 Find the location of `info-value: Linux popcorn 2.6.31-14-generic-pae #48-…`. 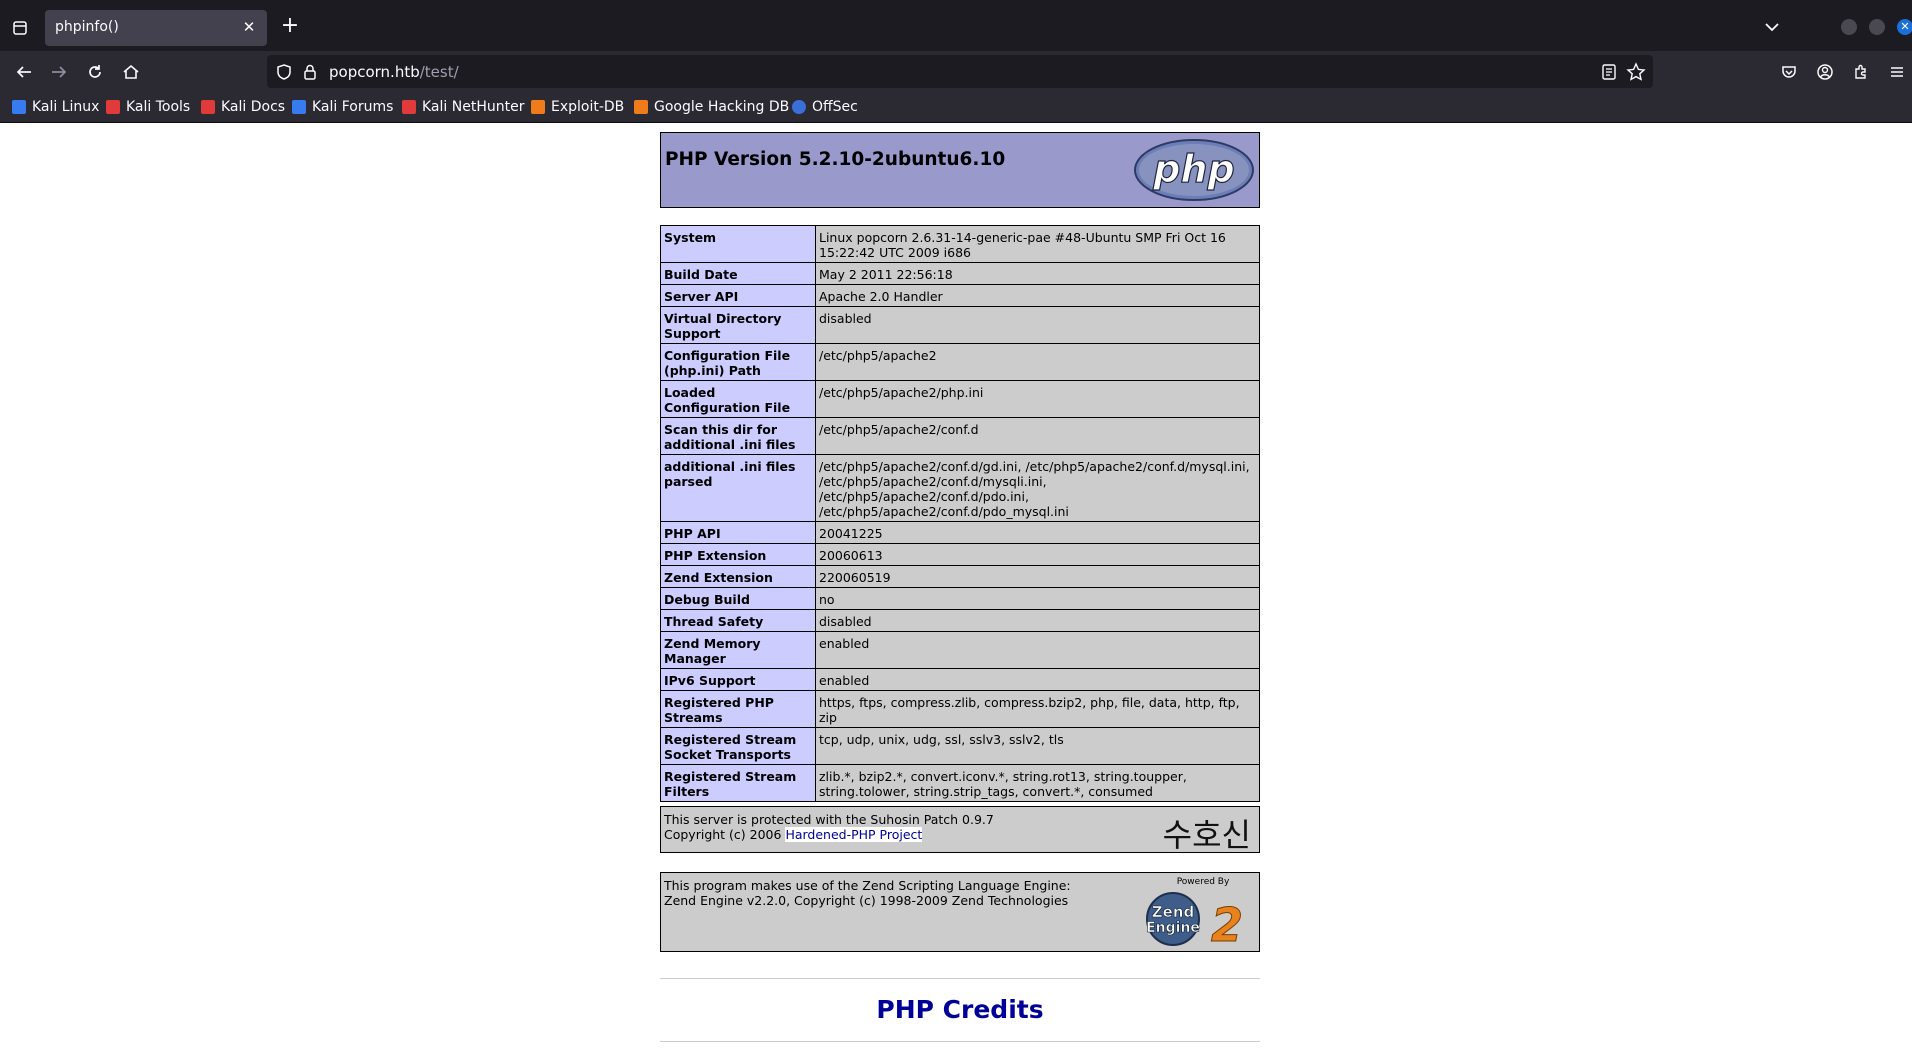

info-value: Linux popcorn 2.6.31-14-generic-pae #48-… is located at coordinates (1037, 244).